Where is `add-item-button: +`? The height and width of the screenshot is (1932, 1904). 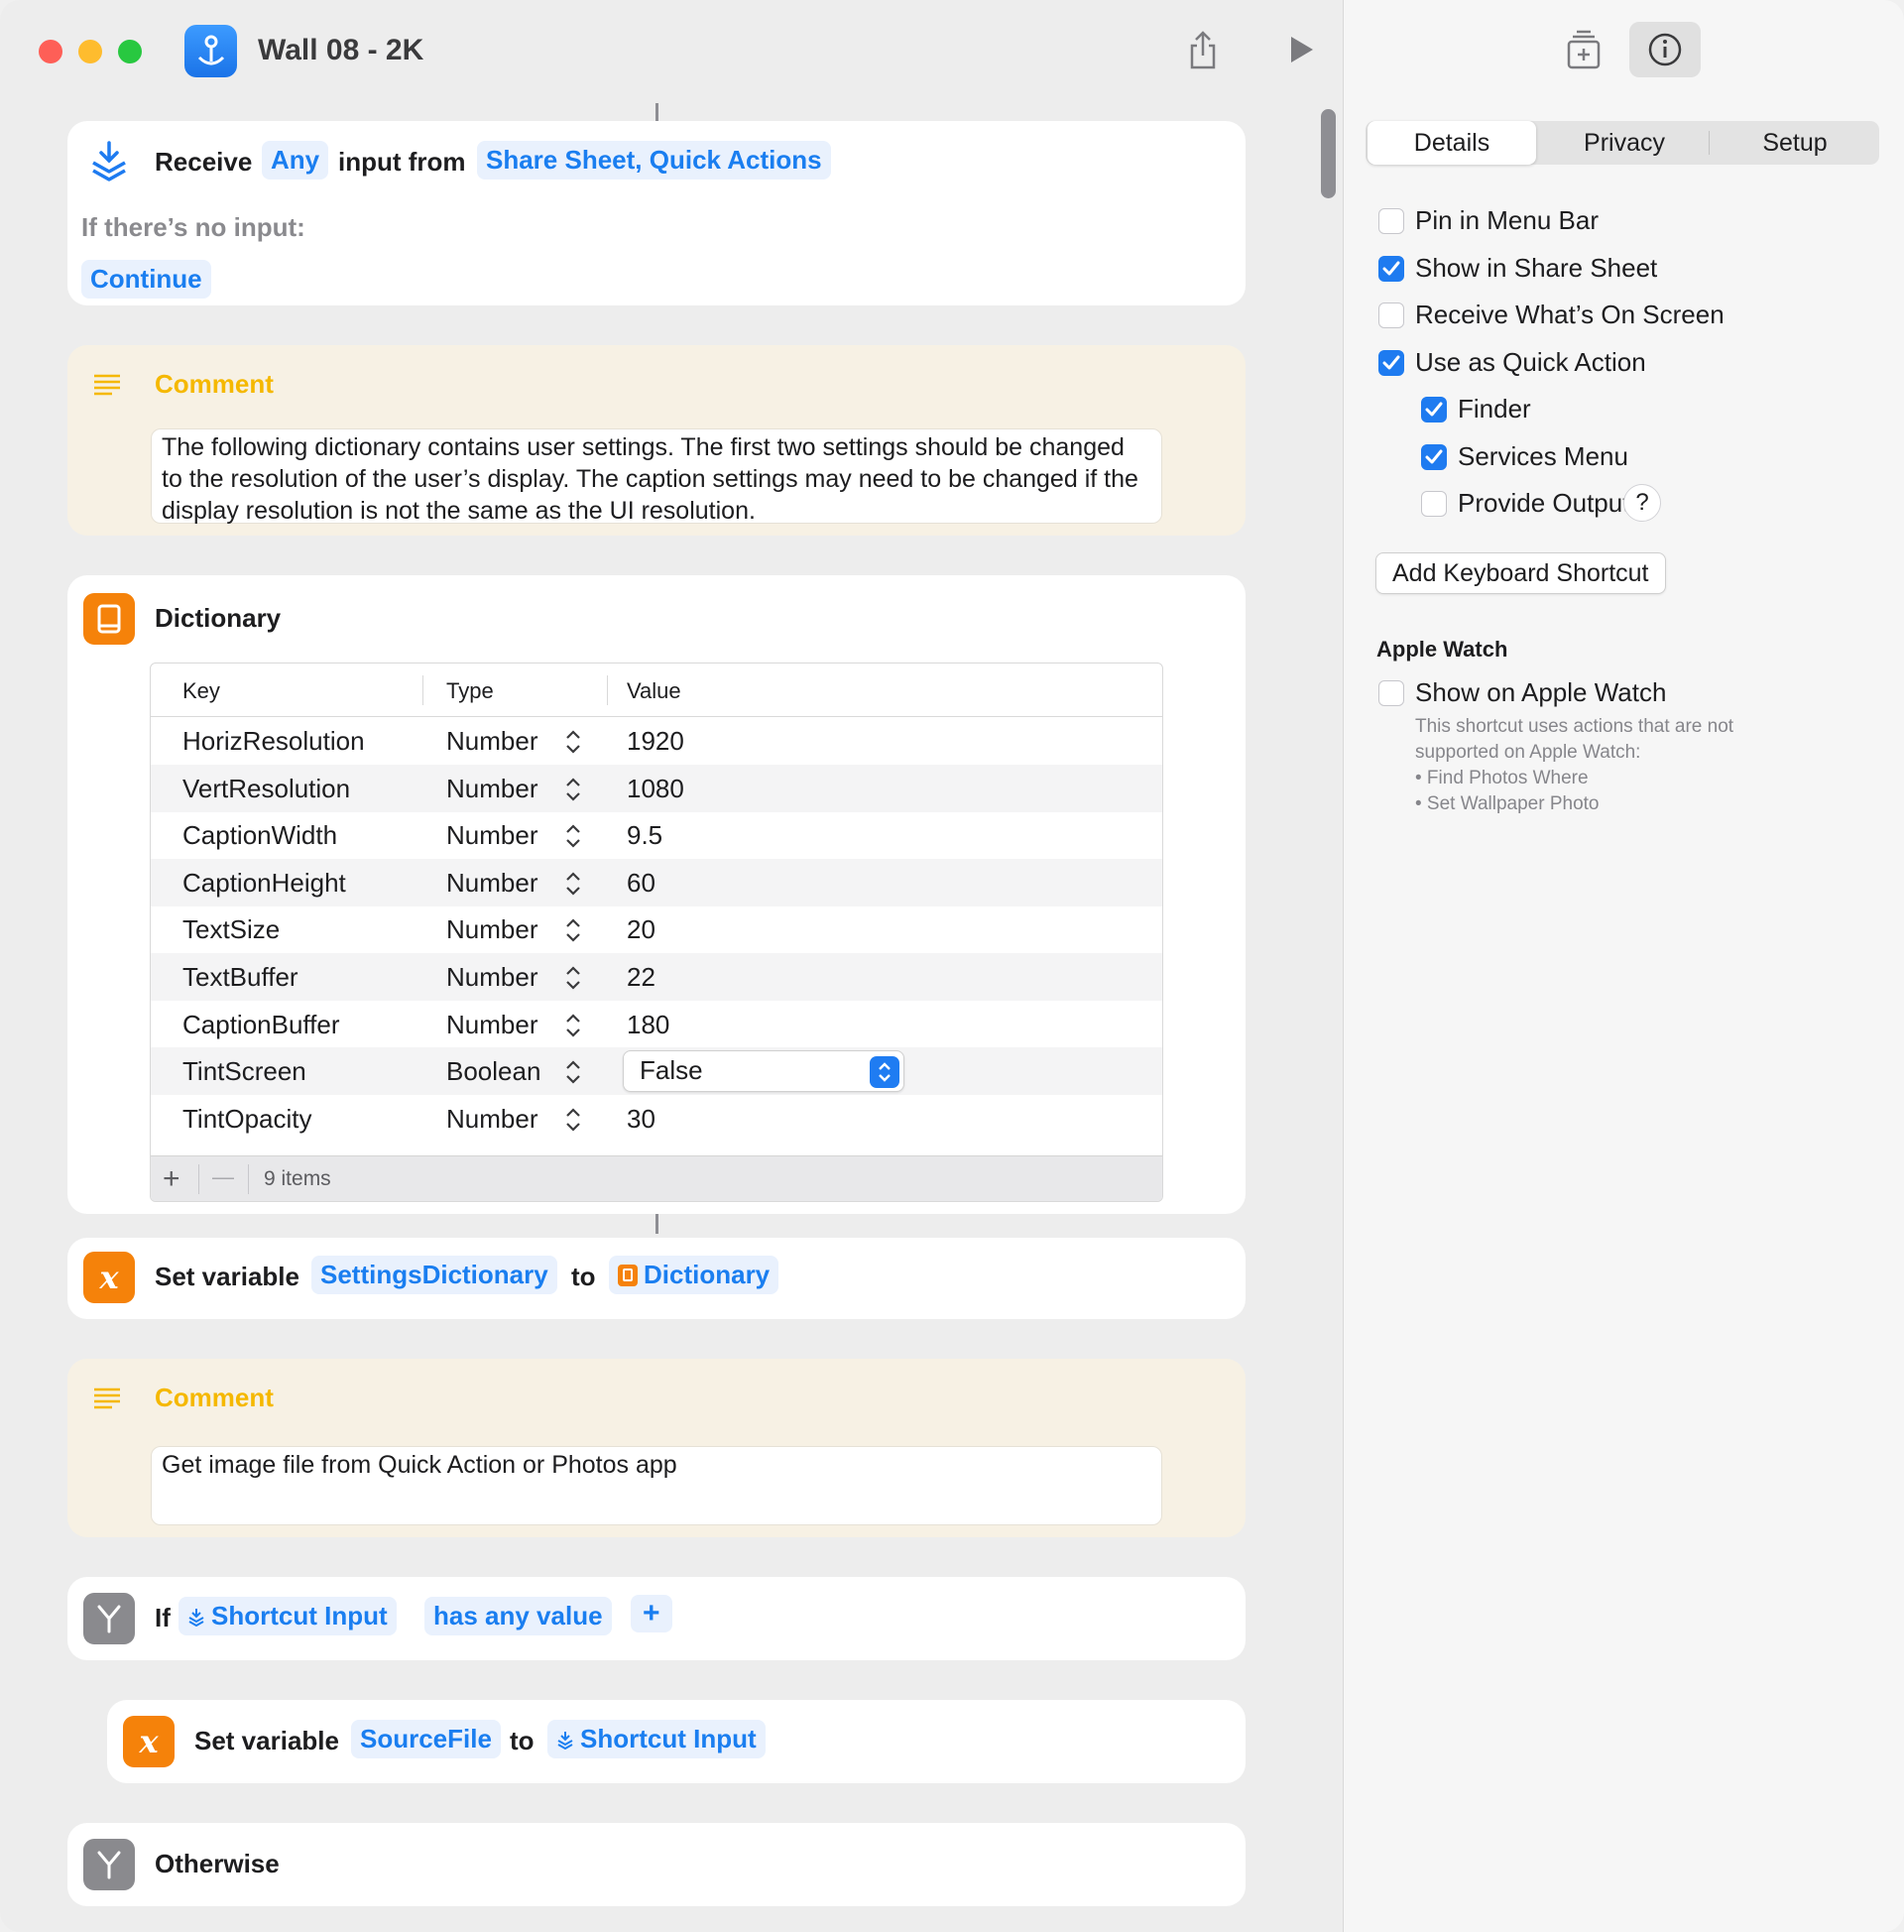 add-item-button: + is located at coordinates (171, 1179).